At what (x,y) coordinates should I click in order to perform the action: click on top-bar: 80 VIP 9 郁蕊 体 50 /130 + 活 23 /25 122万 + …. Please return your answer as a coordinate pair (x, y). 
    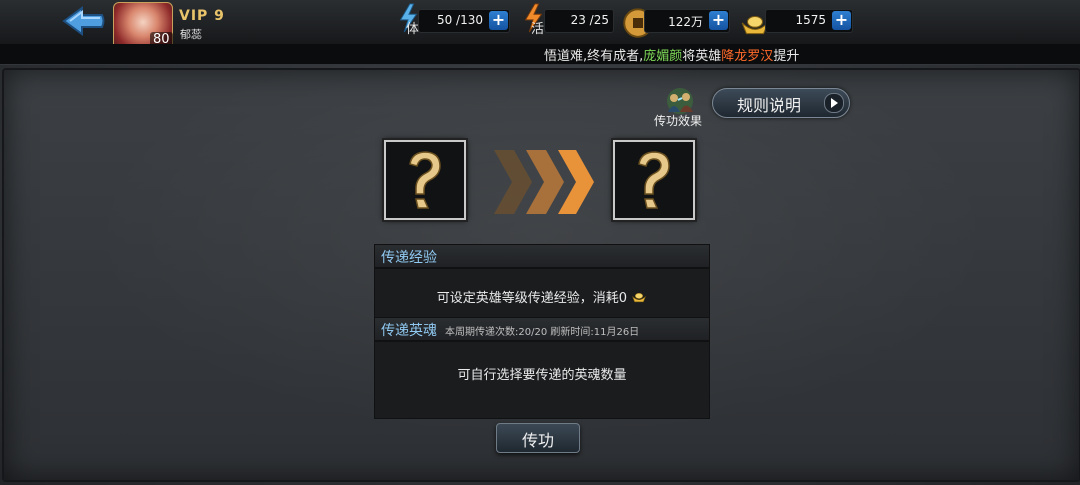
    Looking at the image, I should click on (540, 26).